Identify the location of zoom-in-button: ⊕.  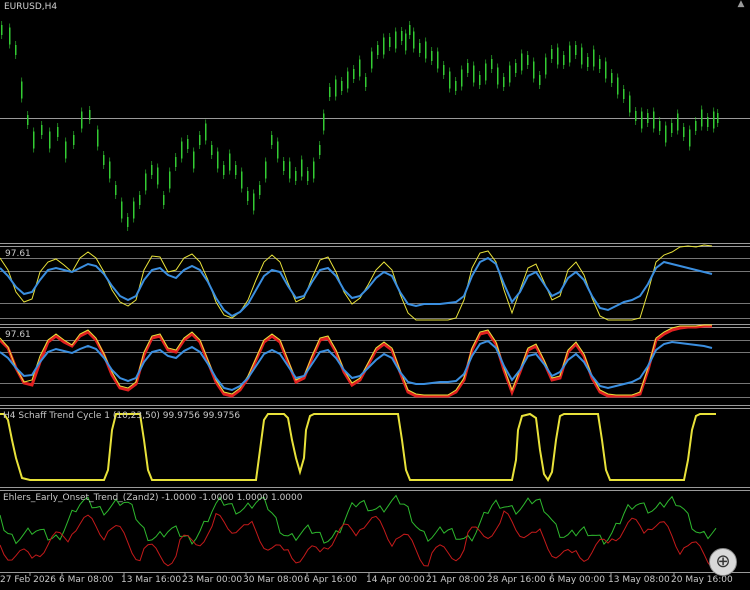
(723, 562).